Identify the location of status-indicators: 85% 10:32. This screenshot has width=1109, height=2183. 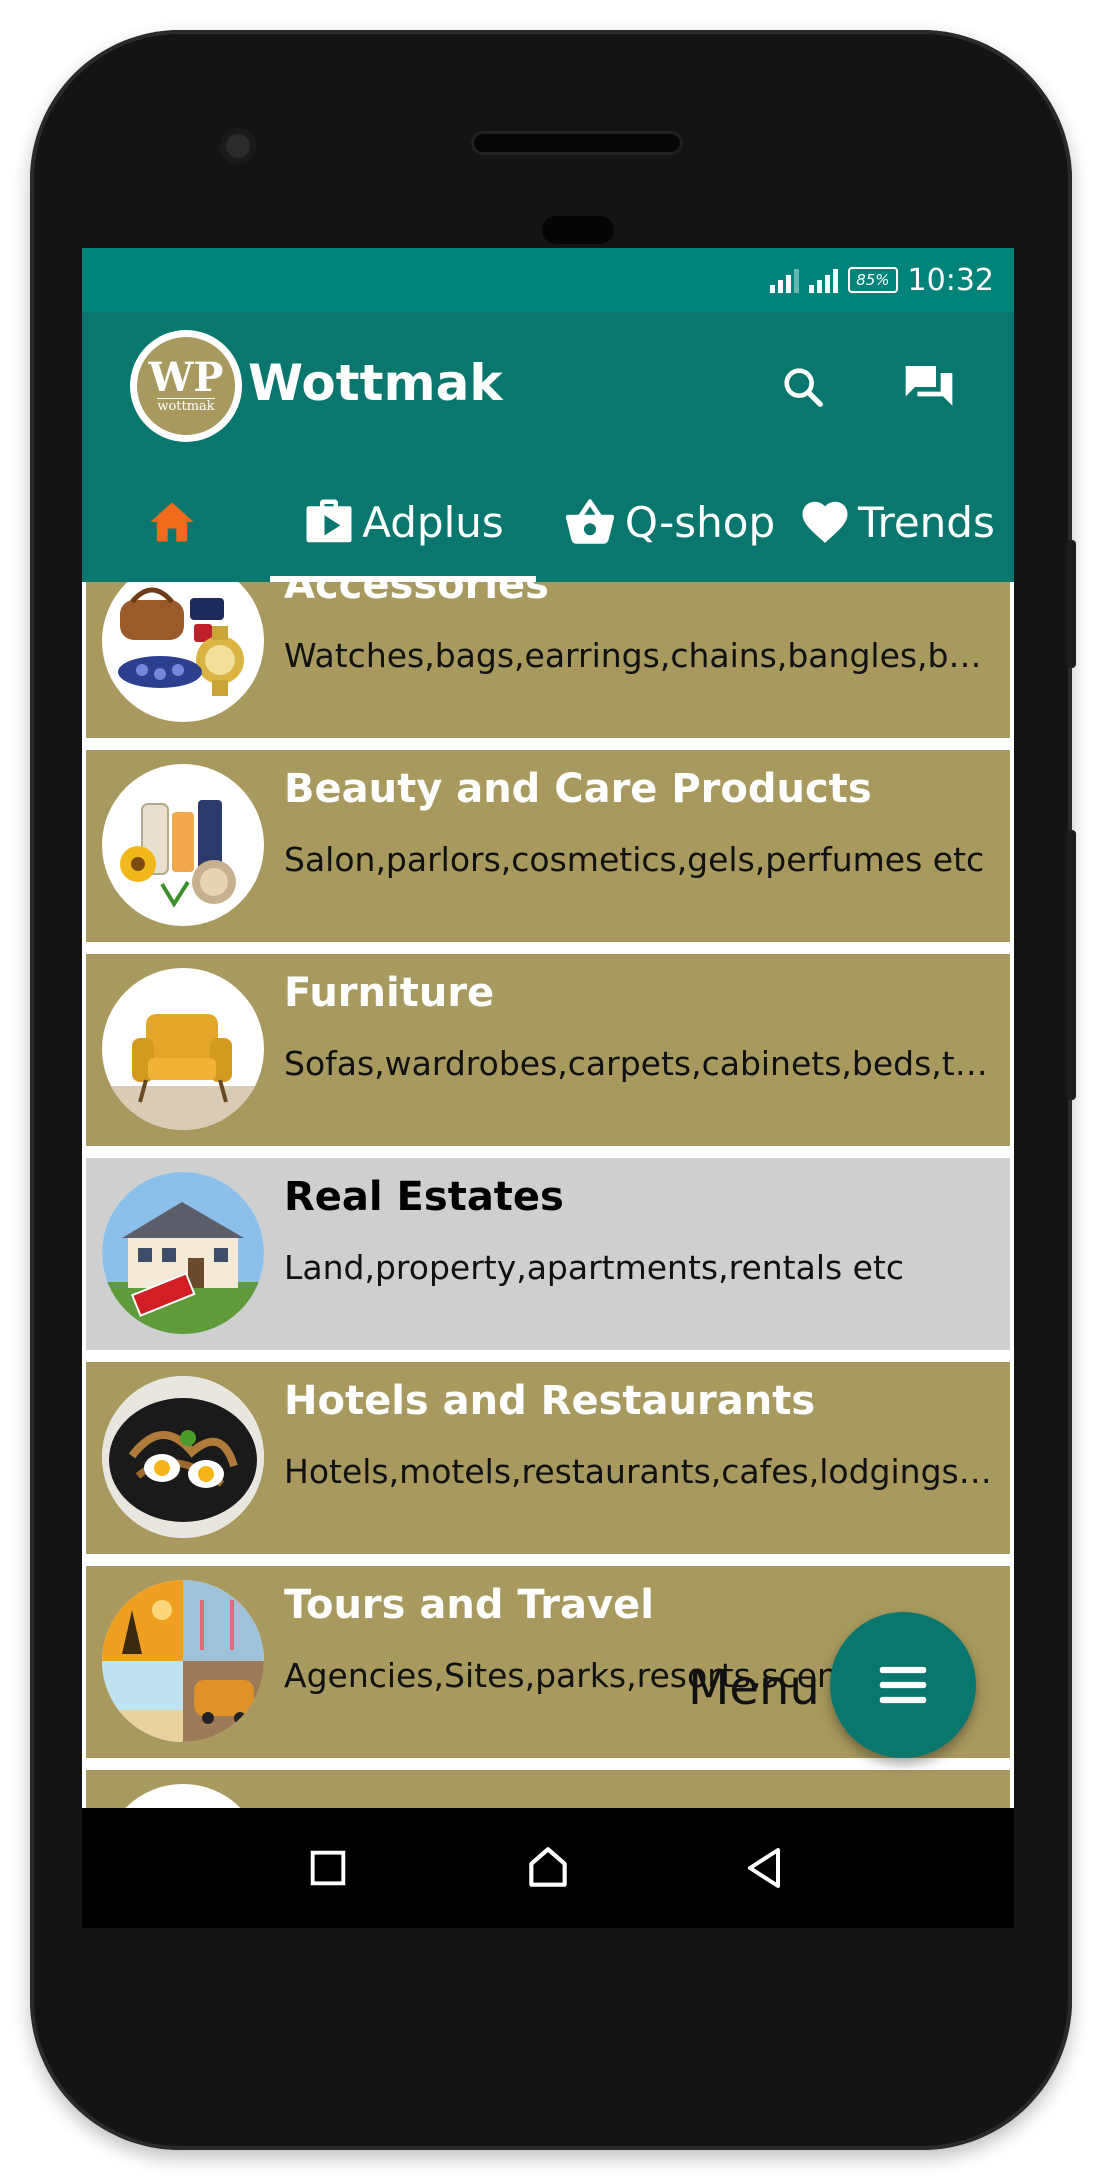
(882, 280).